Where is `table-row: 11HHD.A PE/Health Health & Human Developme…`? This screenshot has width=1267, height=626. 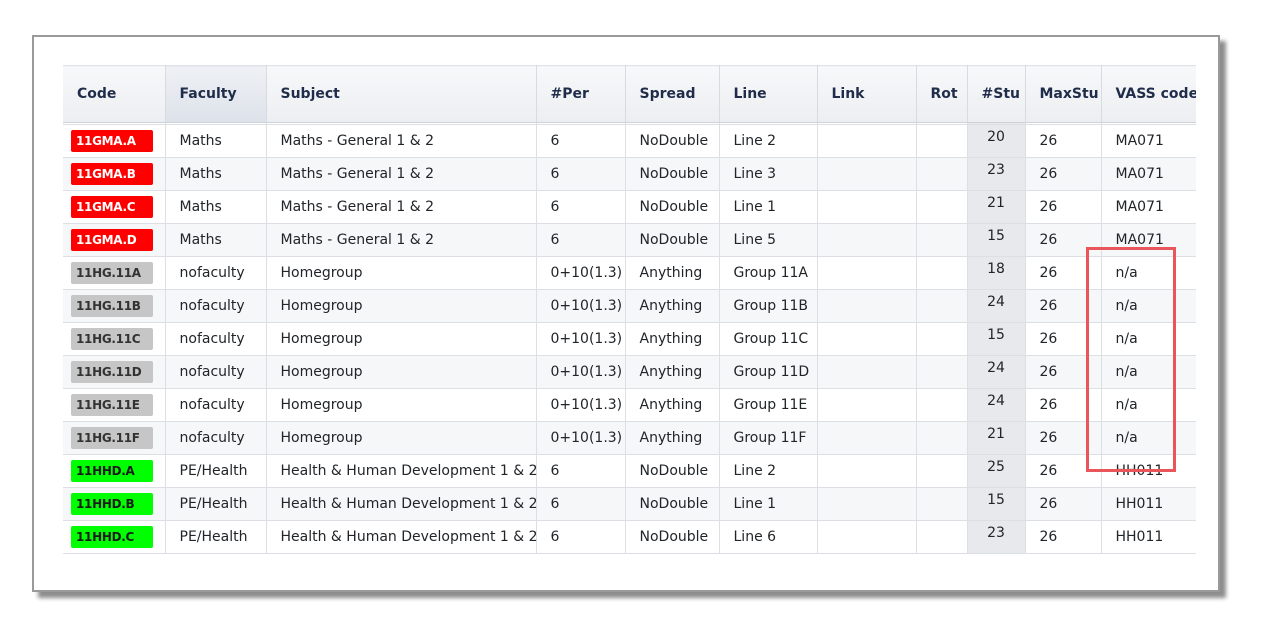 table-row: 11HHD.A PE/Health Health & Human Developme… is located at coordinates (629, 471).